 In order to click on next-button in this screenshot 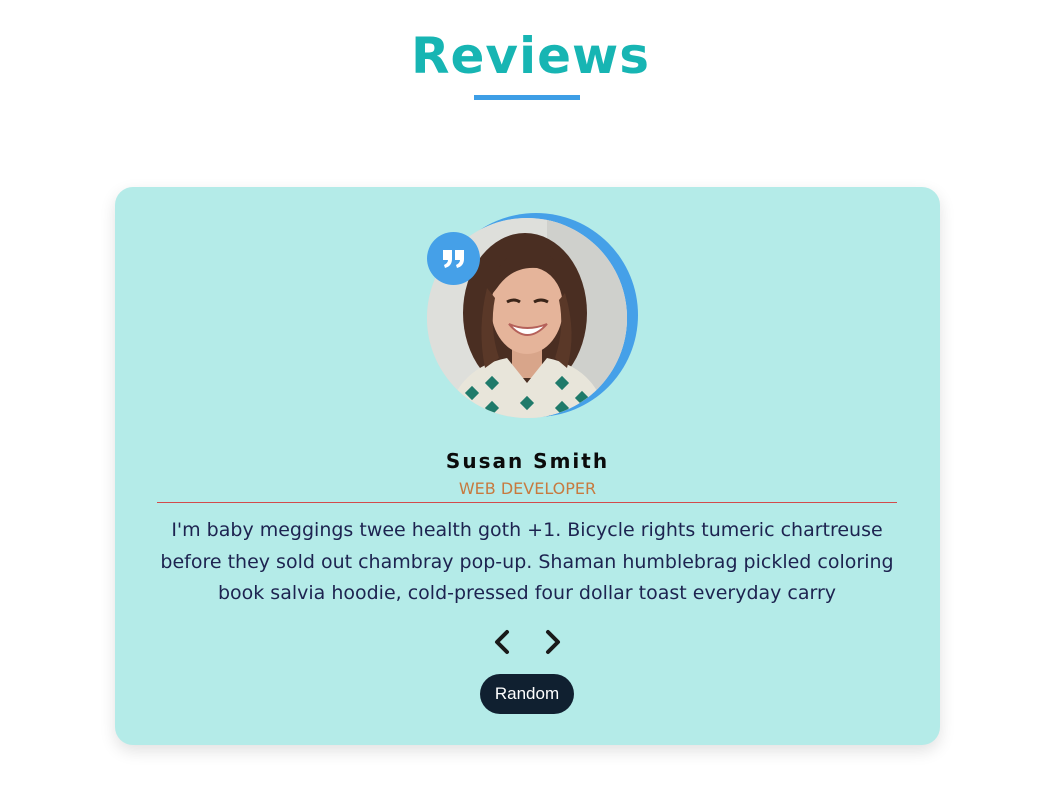, I will do `click(553, 642)`.